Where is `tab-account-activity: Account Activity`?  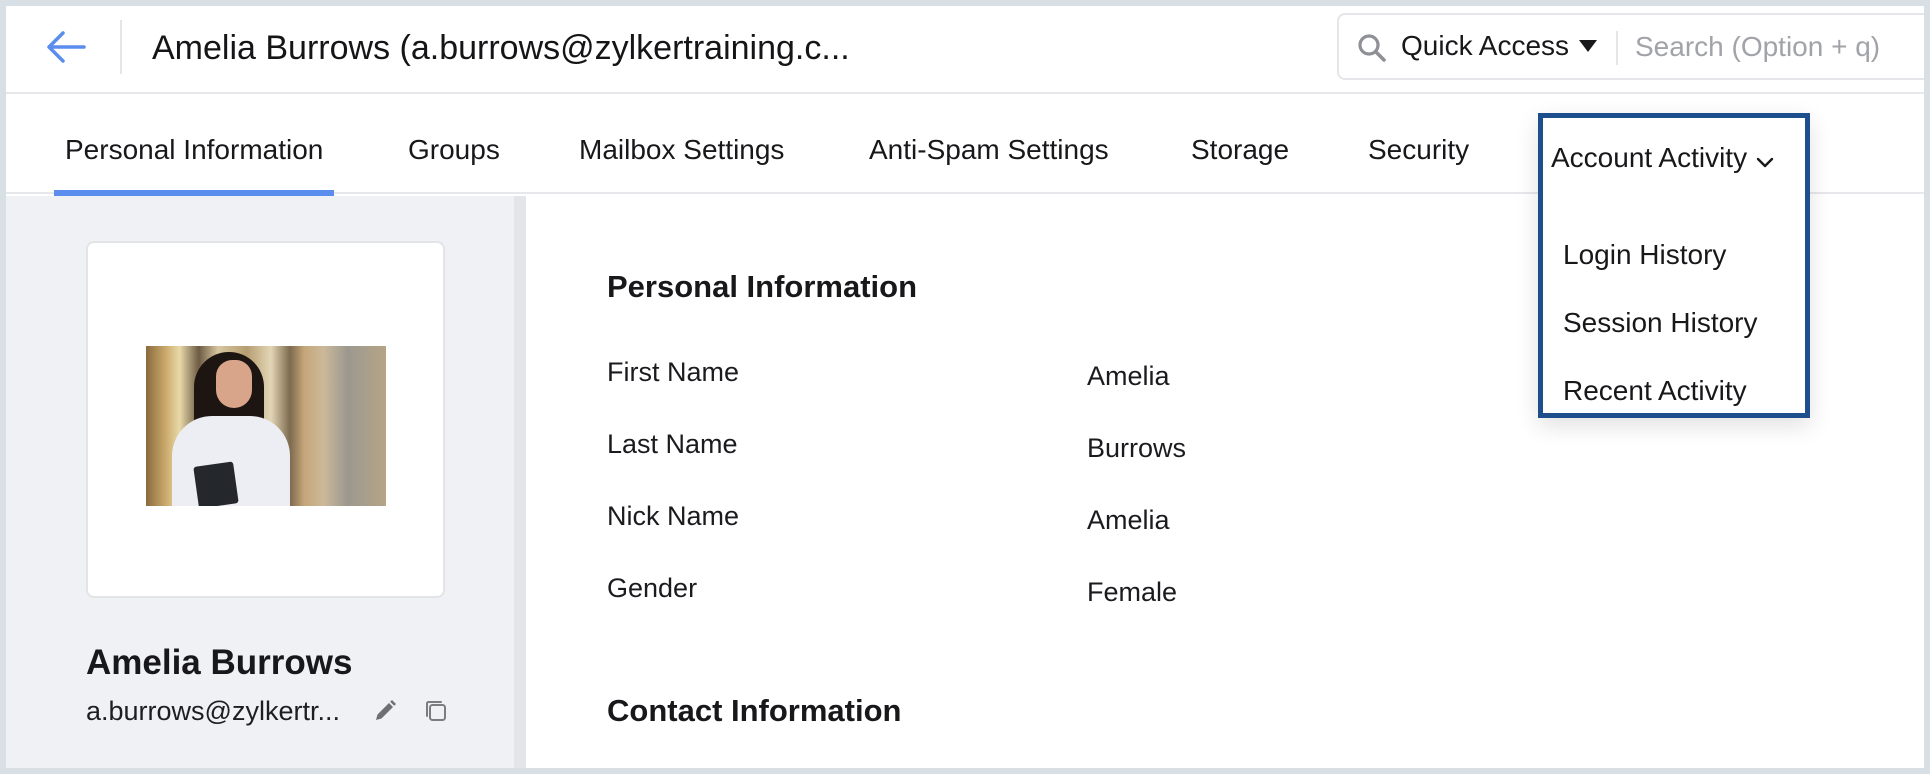 tab-account-activity: Account Activity is located at coordinates (1663, 159).